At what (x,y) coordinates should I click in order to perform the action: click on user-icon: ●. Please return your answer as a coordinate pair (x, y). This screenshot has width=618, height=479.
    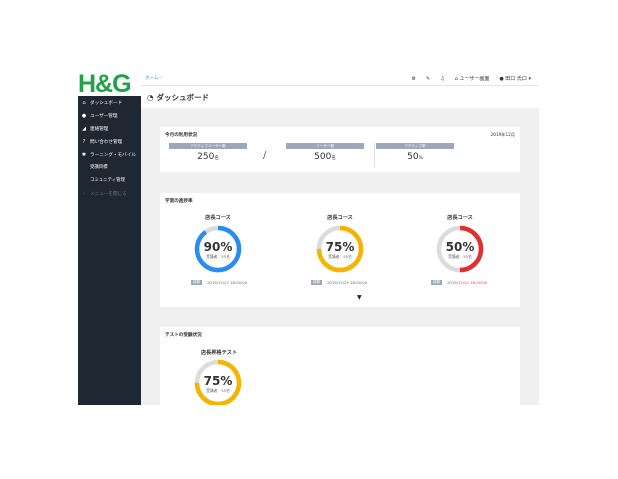
    Looking at the image, I should click on (84, 115).